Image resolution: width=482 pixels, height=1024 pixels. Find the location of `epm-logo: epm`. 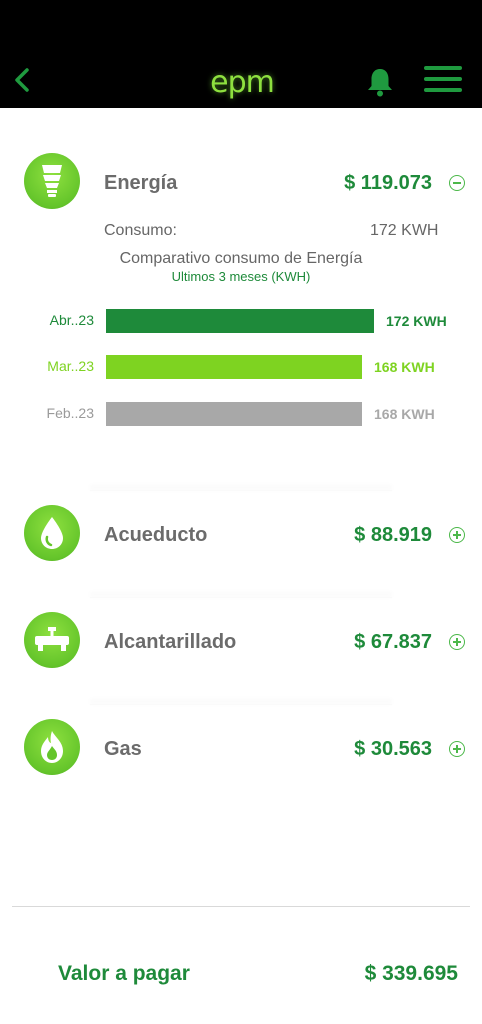

epm-logo: epm is located at coordinates (242, 82).